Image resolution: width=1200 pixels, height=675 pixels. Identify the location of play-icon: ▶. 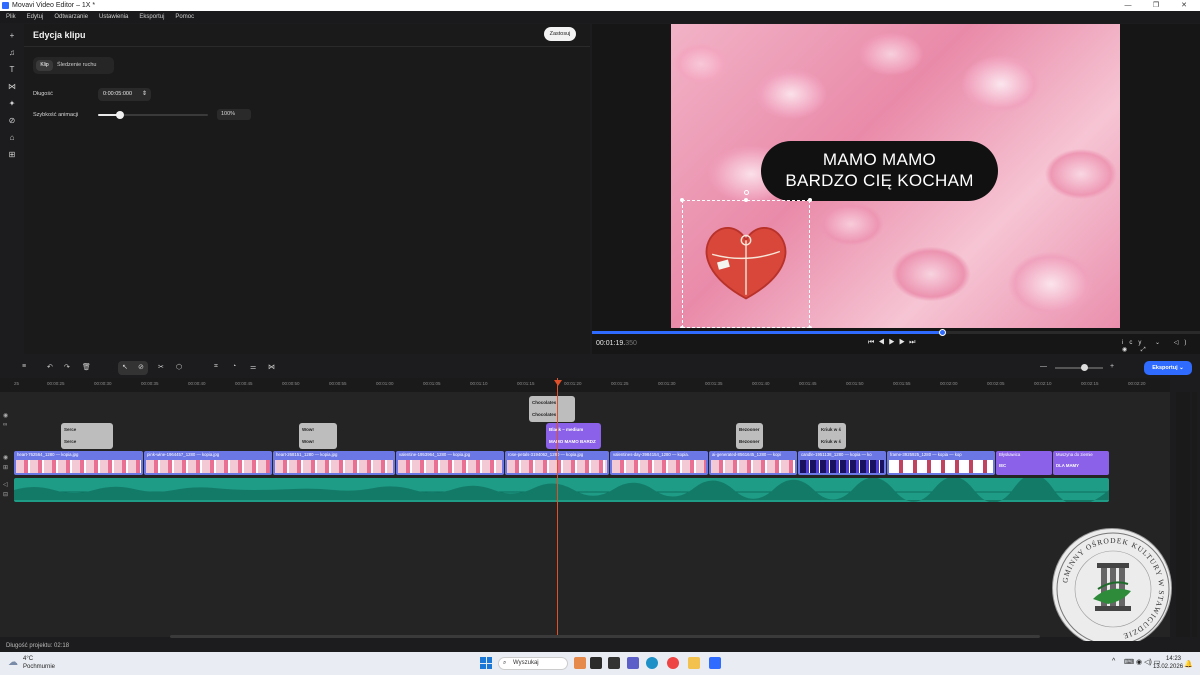
(894, 342).